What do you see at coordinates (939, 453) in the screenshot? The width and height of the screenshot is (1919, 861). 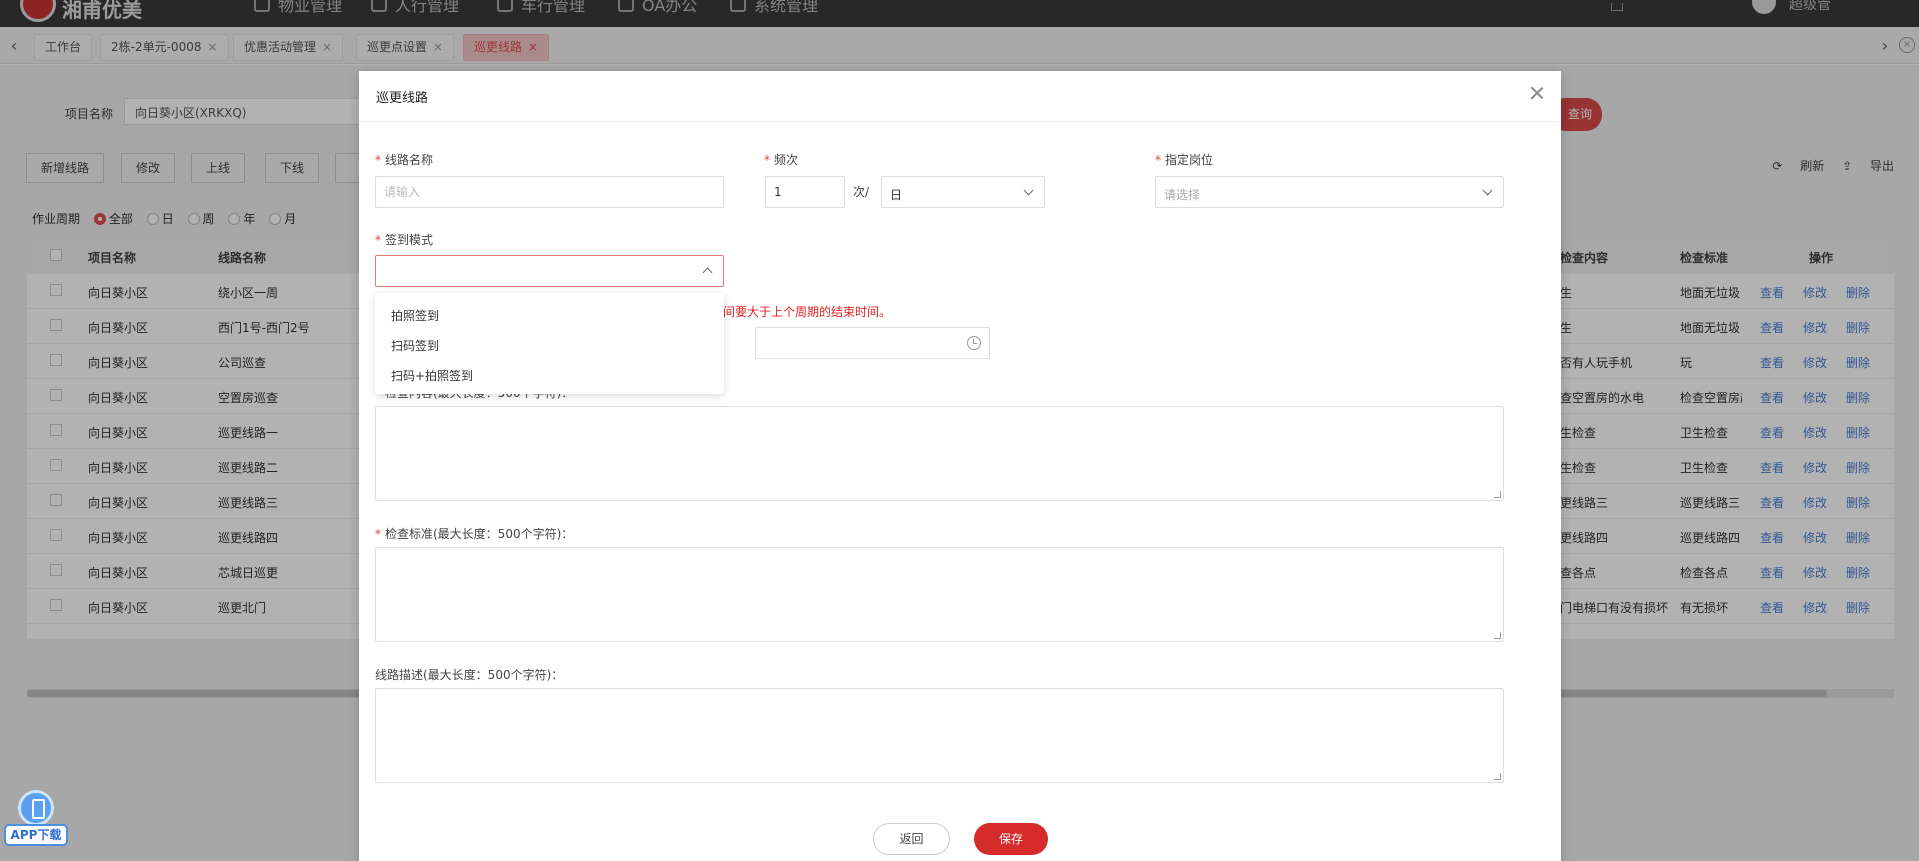 I see `content-textarea` at bounding box center [939, 453].